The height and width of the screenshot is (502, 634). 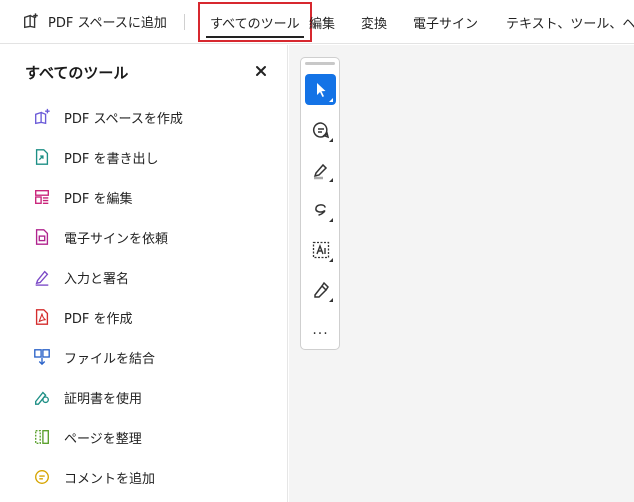 I want to click on tab-convert: 変換, so click(x=374, y=22).